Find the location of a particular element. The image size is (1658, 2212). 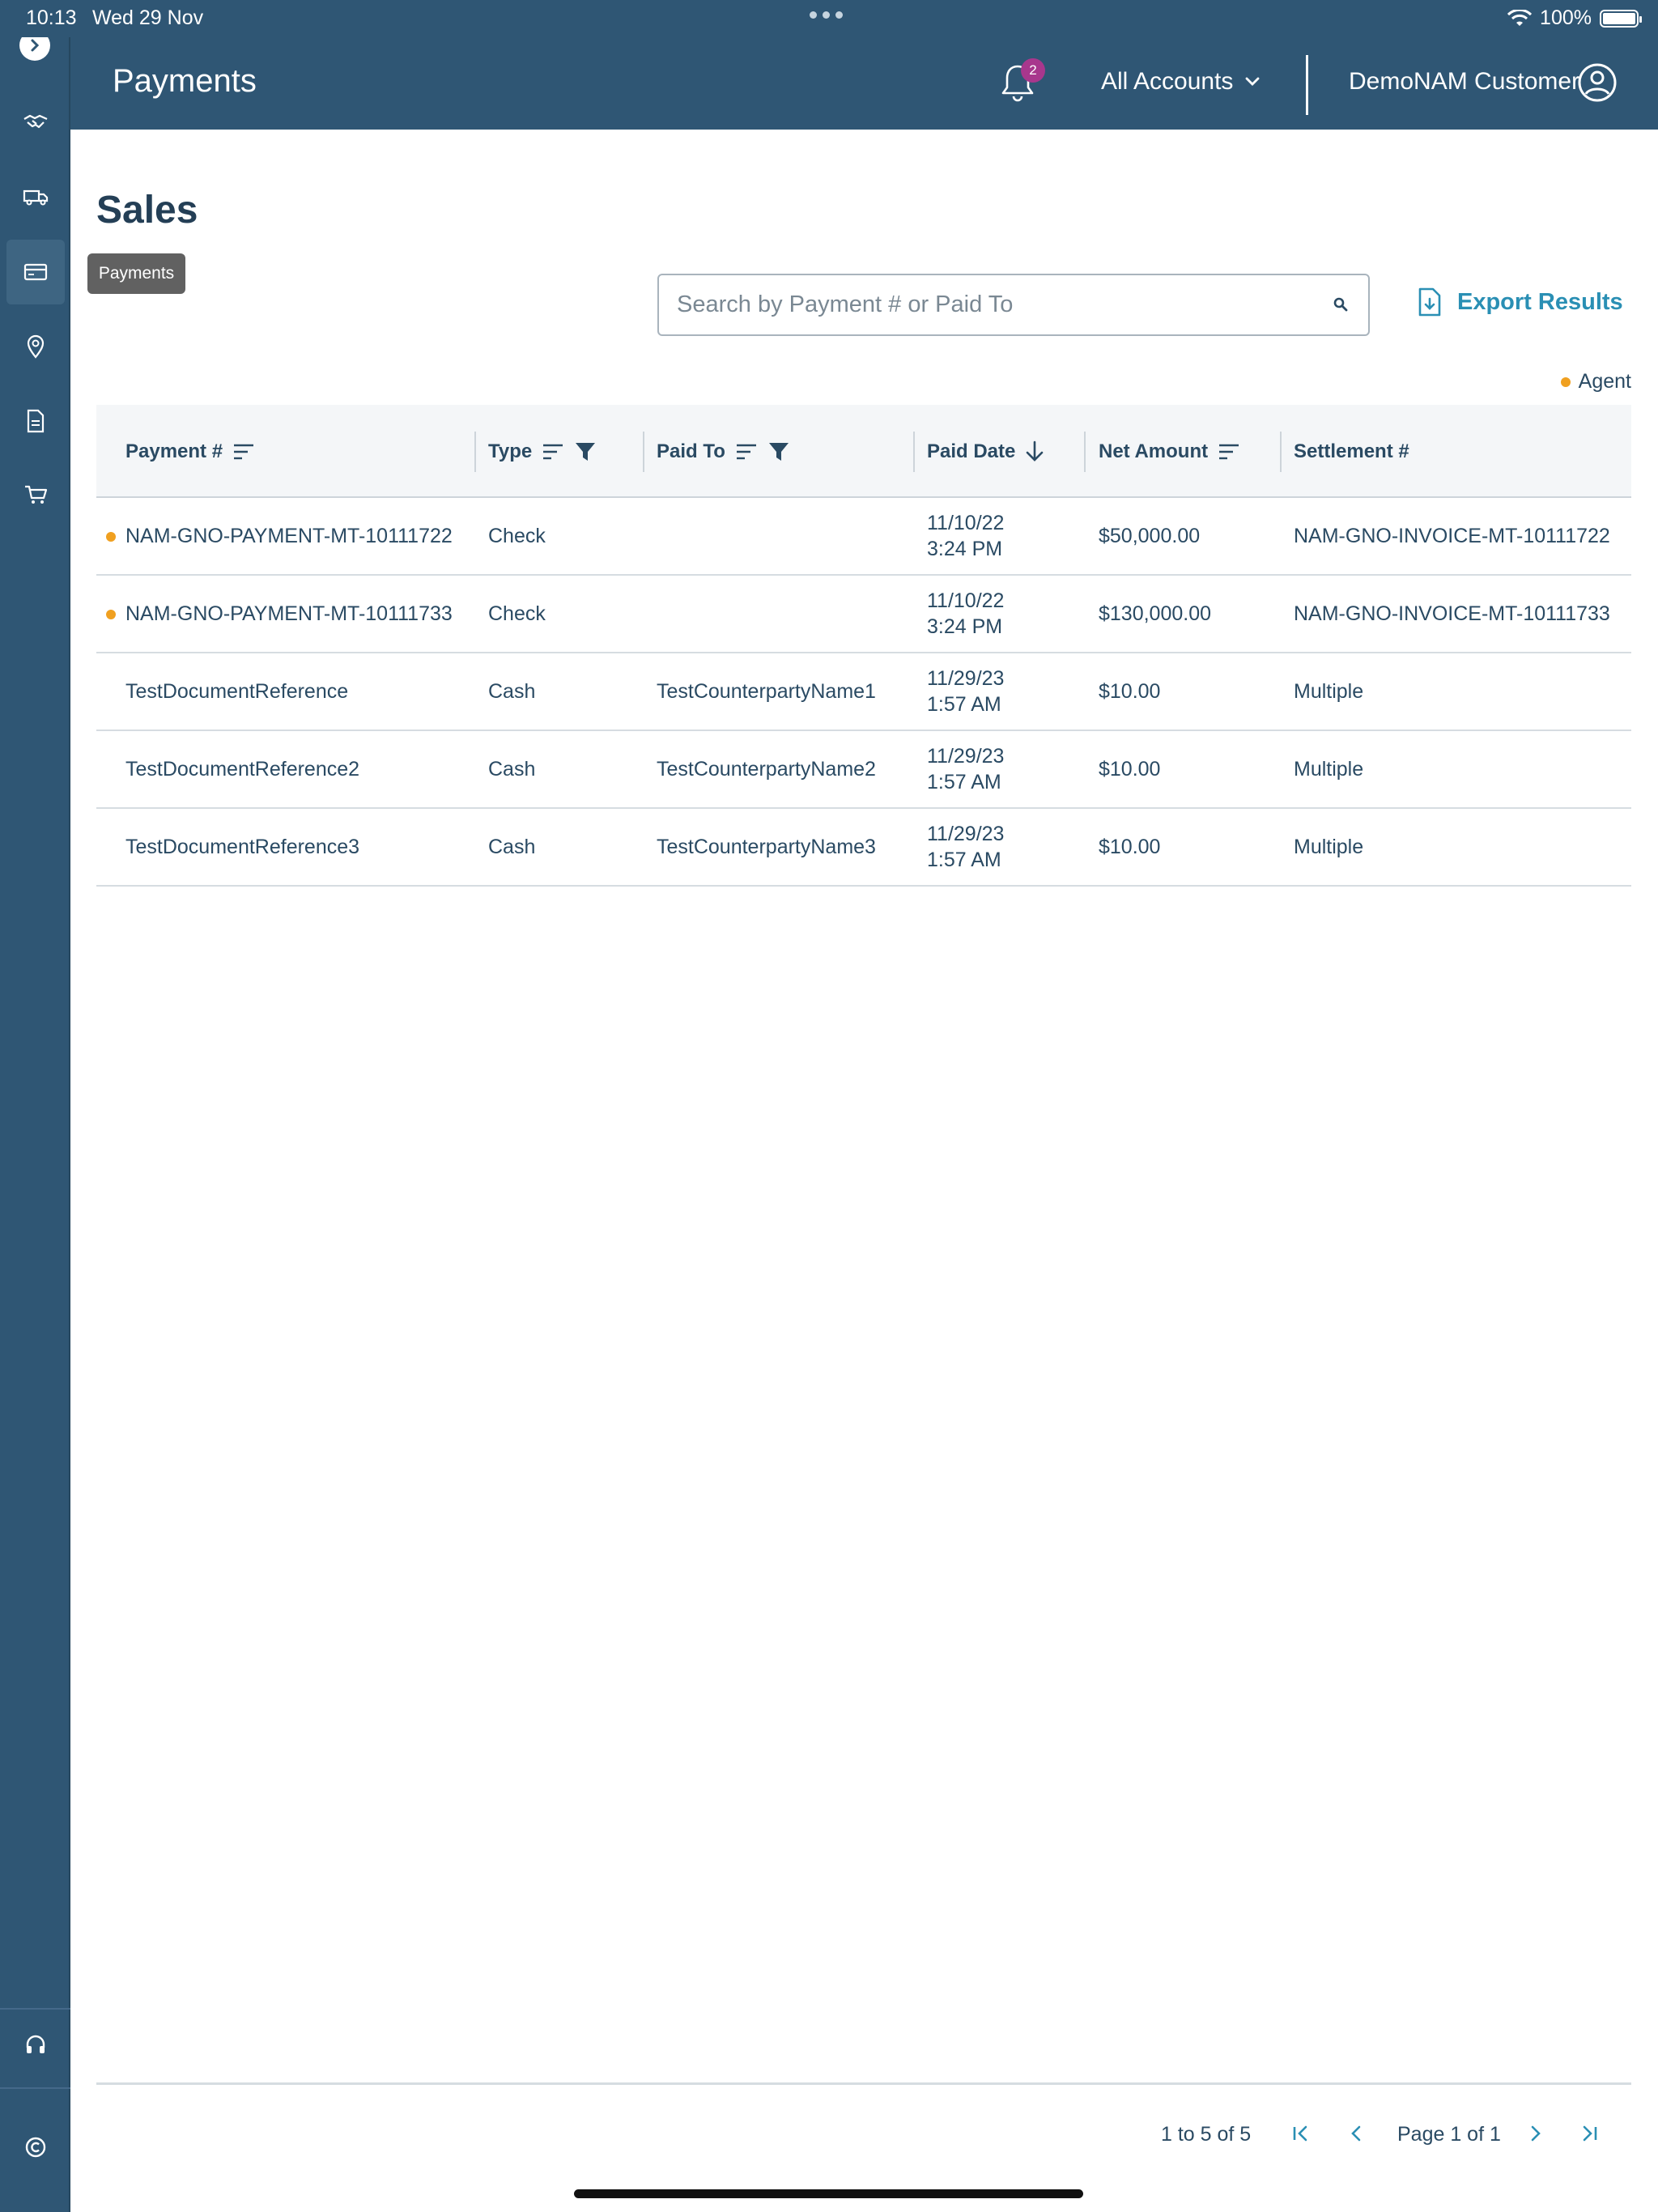

export-label: Export Results is located at coordinates (1540, 301).